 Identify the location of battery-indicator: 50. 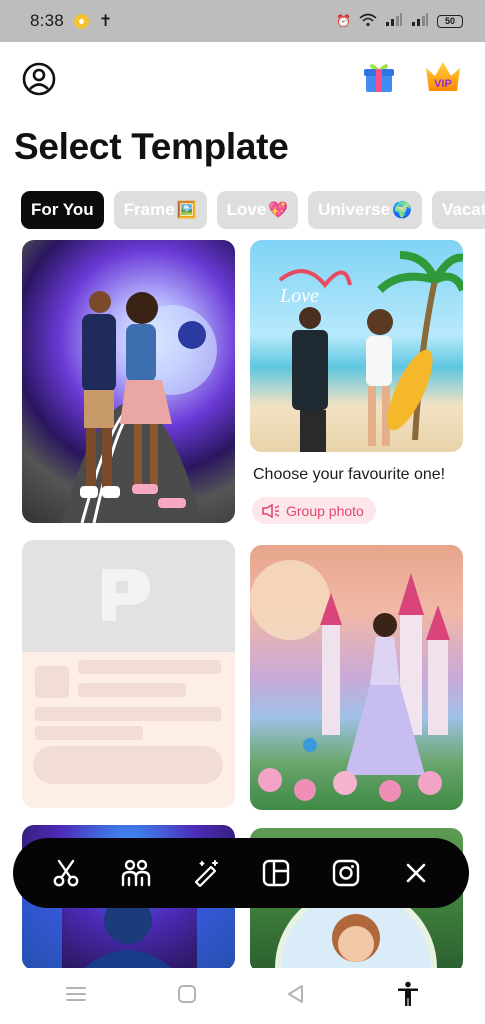
(450, 21).